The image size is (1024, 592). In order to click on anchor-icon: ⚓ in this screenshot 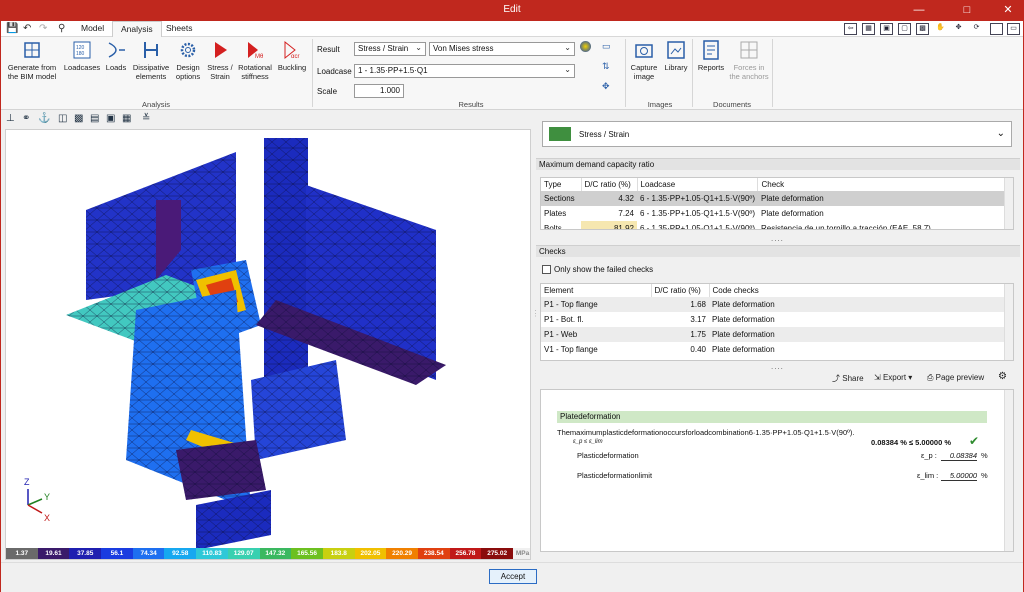, I will do `click(44, 118)`.